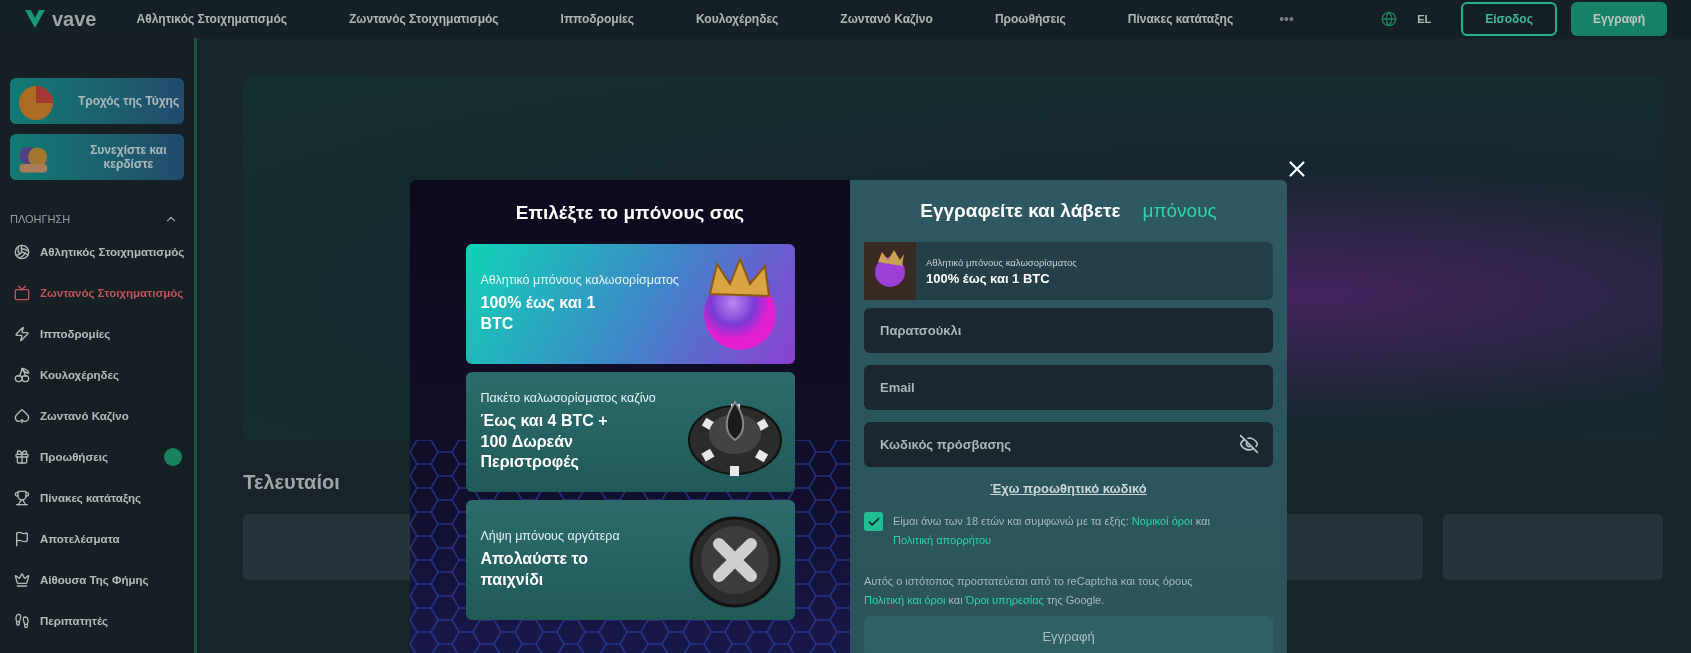 This screenshot has width=1691, height=653. Describe the element at coordinates (1286, 19) in the screenshot. I see `more-button: •••` at that location.